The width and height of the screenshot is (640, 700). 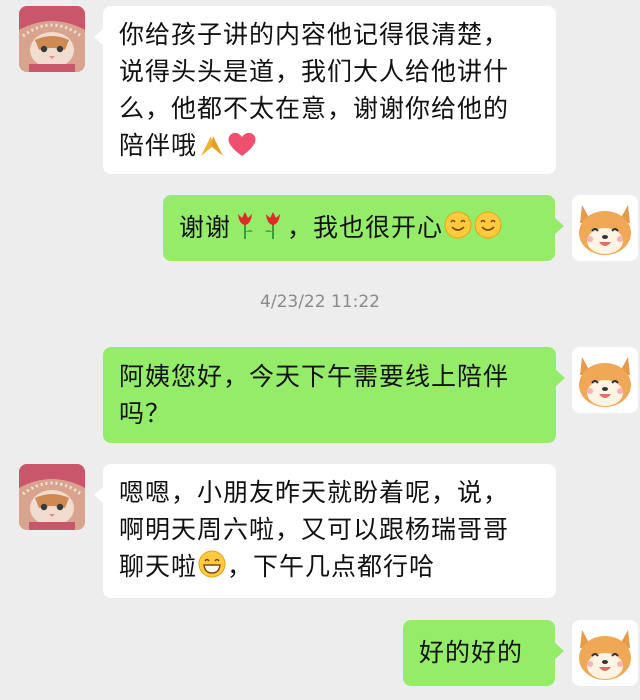 I want to click on message-bubble-outgoing: 谢谢 ，我也很开心, so click(x=363, y=228).